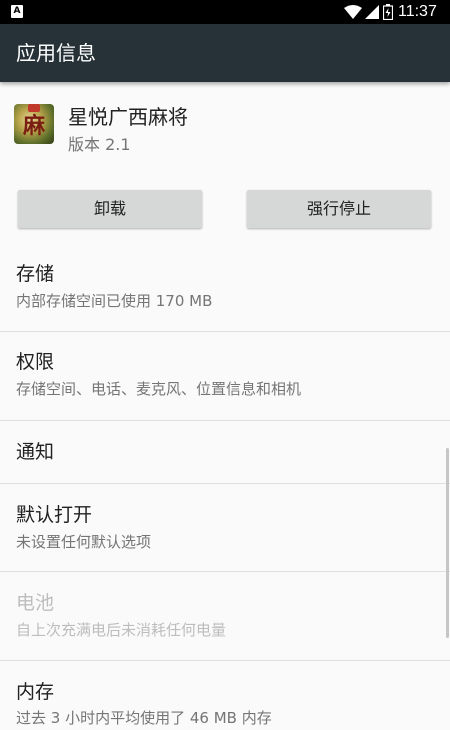  What do you see at coordinates (417, 11) in the screenshot?
I see `status-time: 11:37` at bounding box center [417, 11].